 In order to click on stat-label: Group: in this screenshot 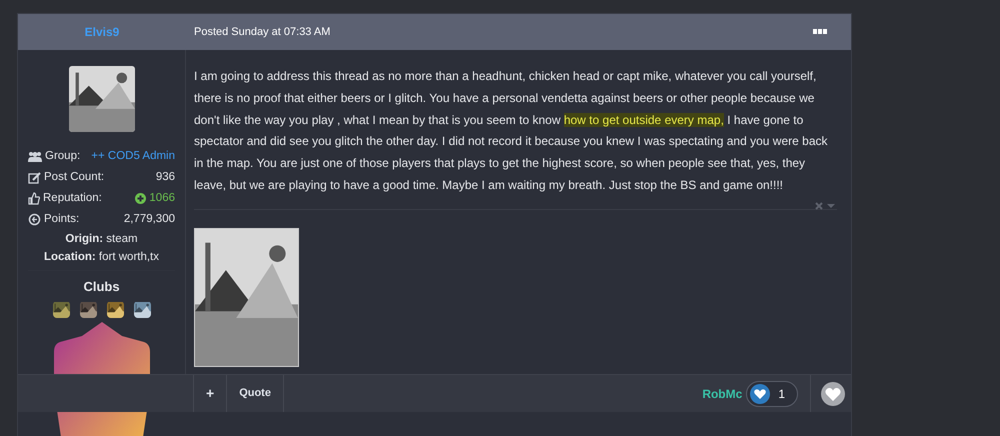, I will do `click(62, 156)`.